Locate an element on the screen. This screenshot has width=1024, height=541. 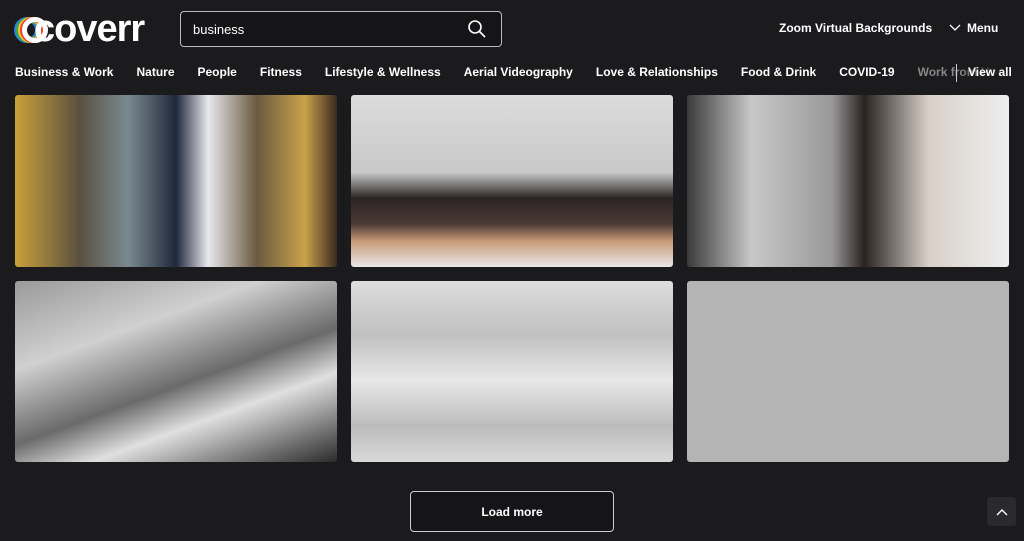
video-tile-keyboard is located at coordinates (512, 371).